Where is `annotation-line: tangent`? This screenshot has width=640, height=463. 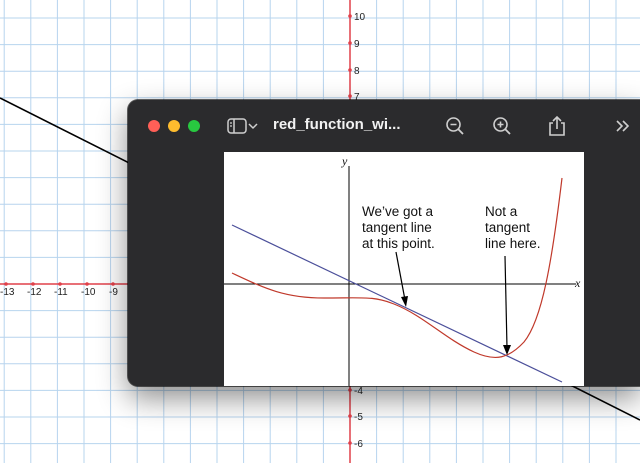
annotation-line: tangent is located at coordinates (508, 227).